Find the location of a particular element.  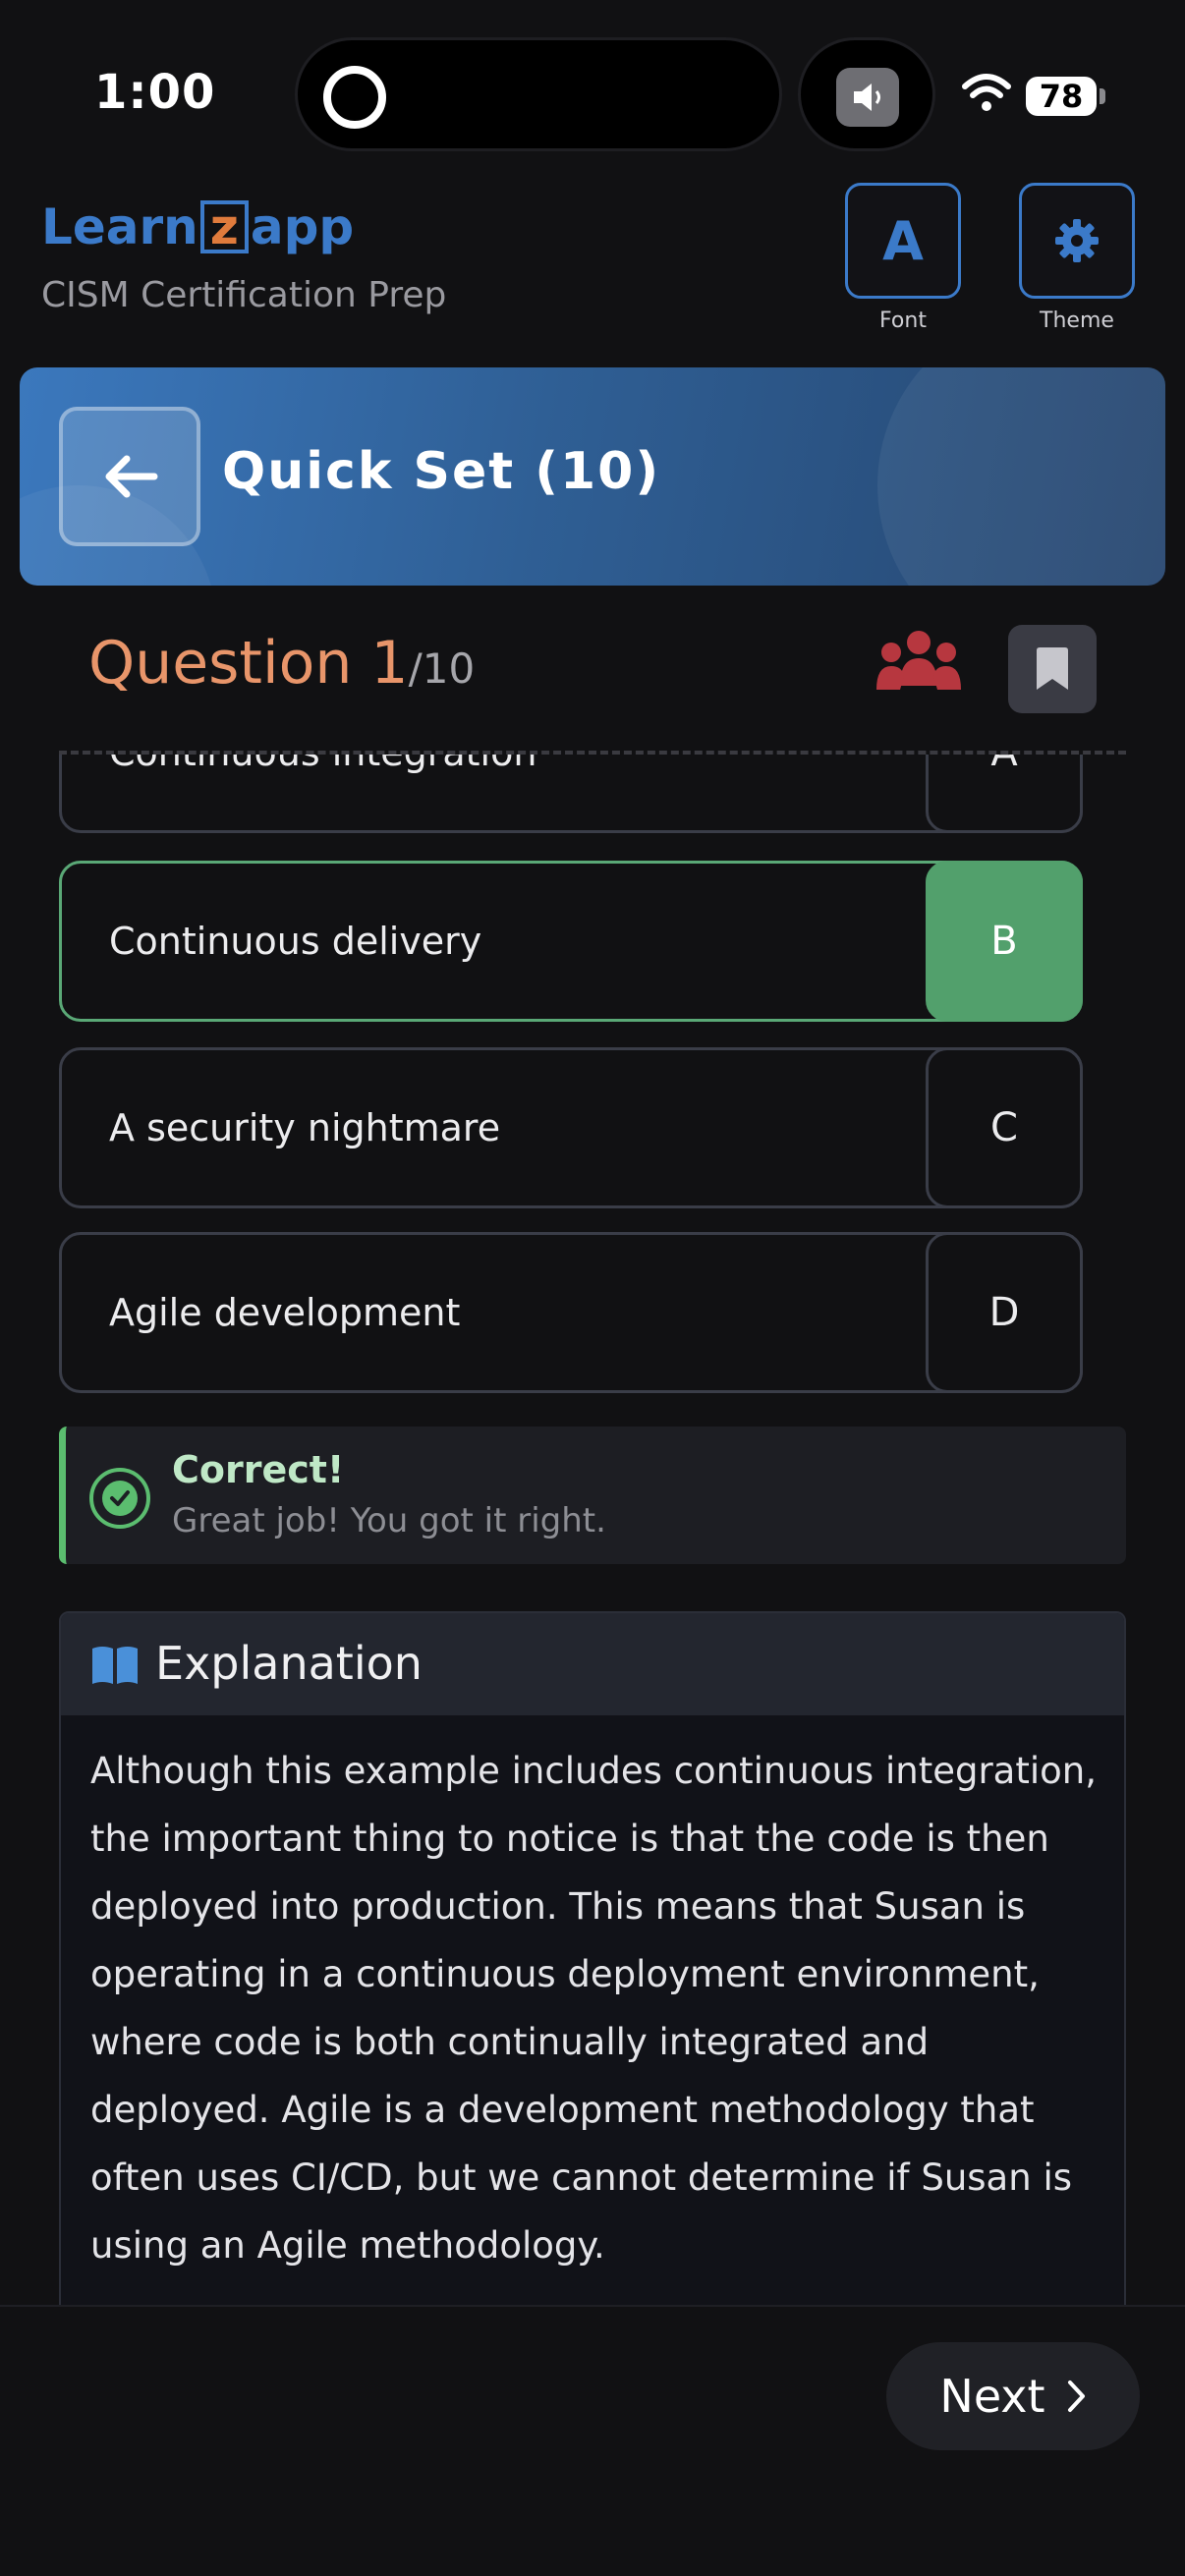

feedback-banner: Correct! Great job! You got it right. is located at coordinates (592, 1495).